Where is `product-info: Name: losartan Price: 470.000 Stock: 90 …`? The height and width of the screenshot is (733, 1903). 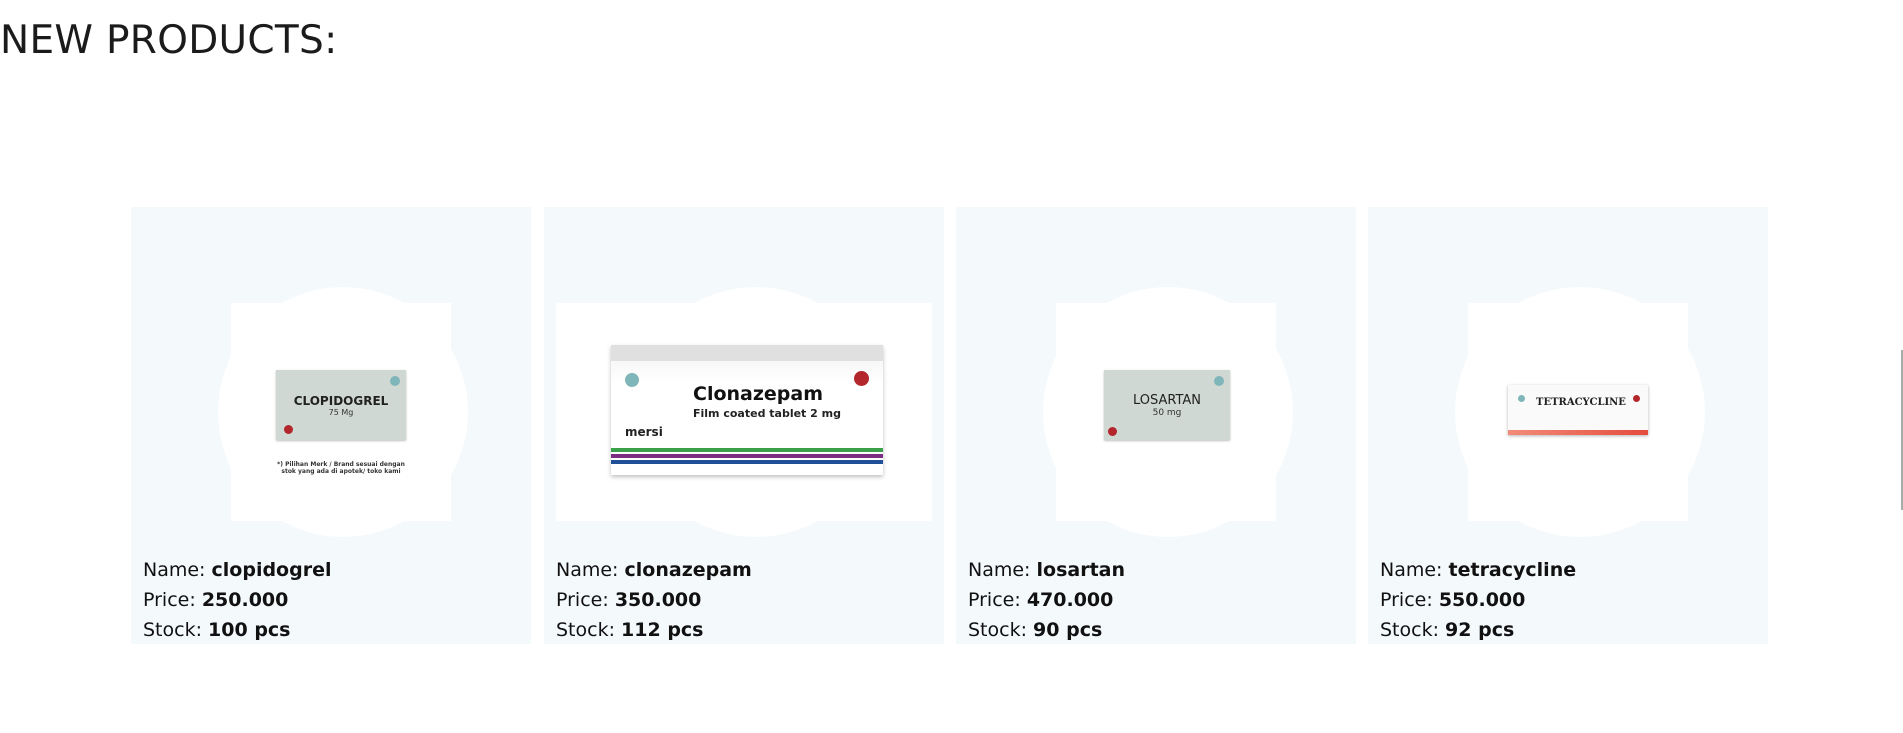
product-info: Name: losartan Price: 470.000 Stock: 90 … is located at coordinates (1046, 600).